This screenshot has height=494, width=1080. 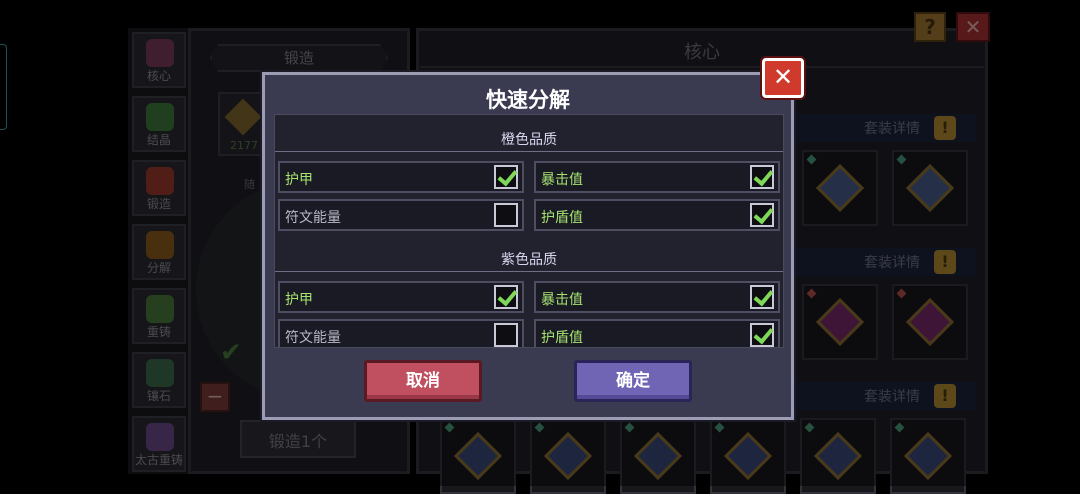 What do you see at coordinates (401, 177) in the screenshot?
I see `option-orange-armor: 护甲` at bounding box center [401, 177].